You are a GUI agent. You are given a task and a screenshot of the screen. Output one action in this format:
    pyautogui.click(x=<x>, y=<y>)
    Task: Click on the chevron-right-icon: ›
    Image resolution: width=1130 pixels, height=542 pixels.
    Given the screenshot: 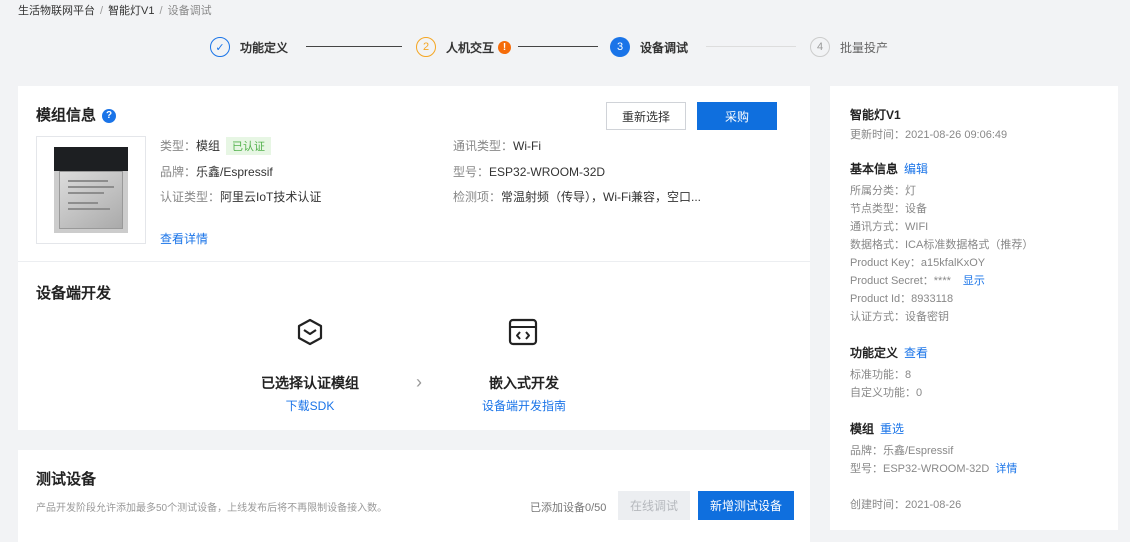 What is the action you would take?
    pyautogui.click(x=419, y=382)
    